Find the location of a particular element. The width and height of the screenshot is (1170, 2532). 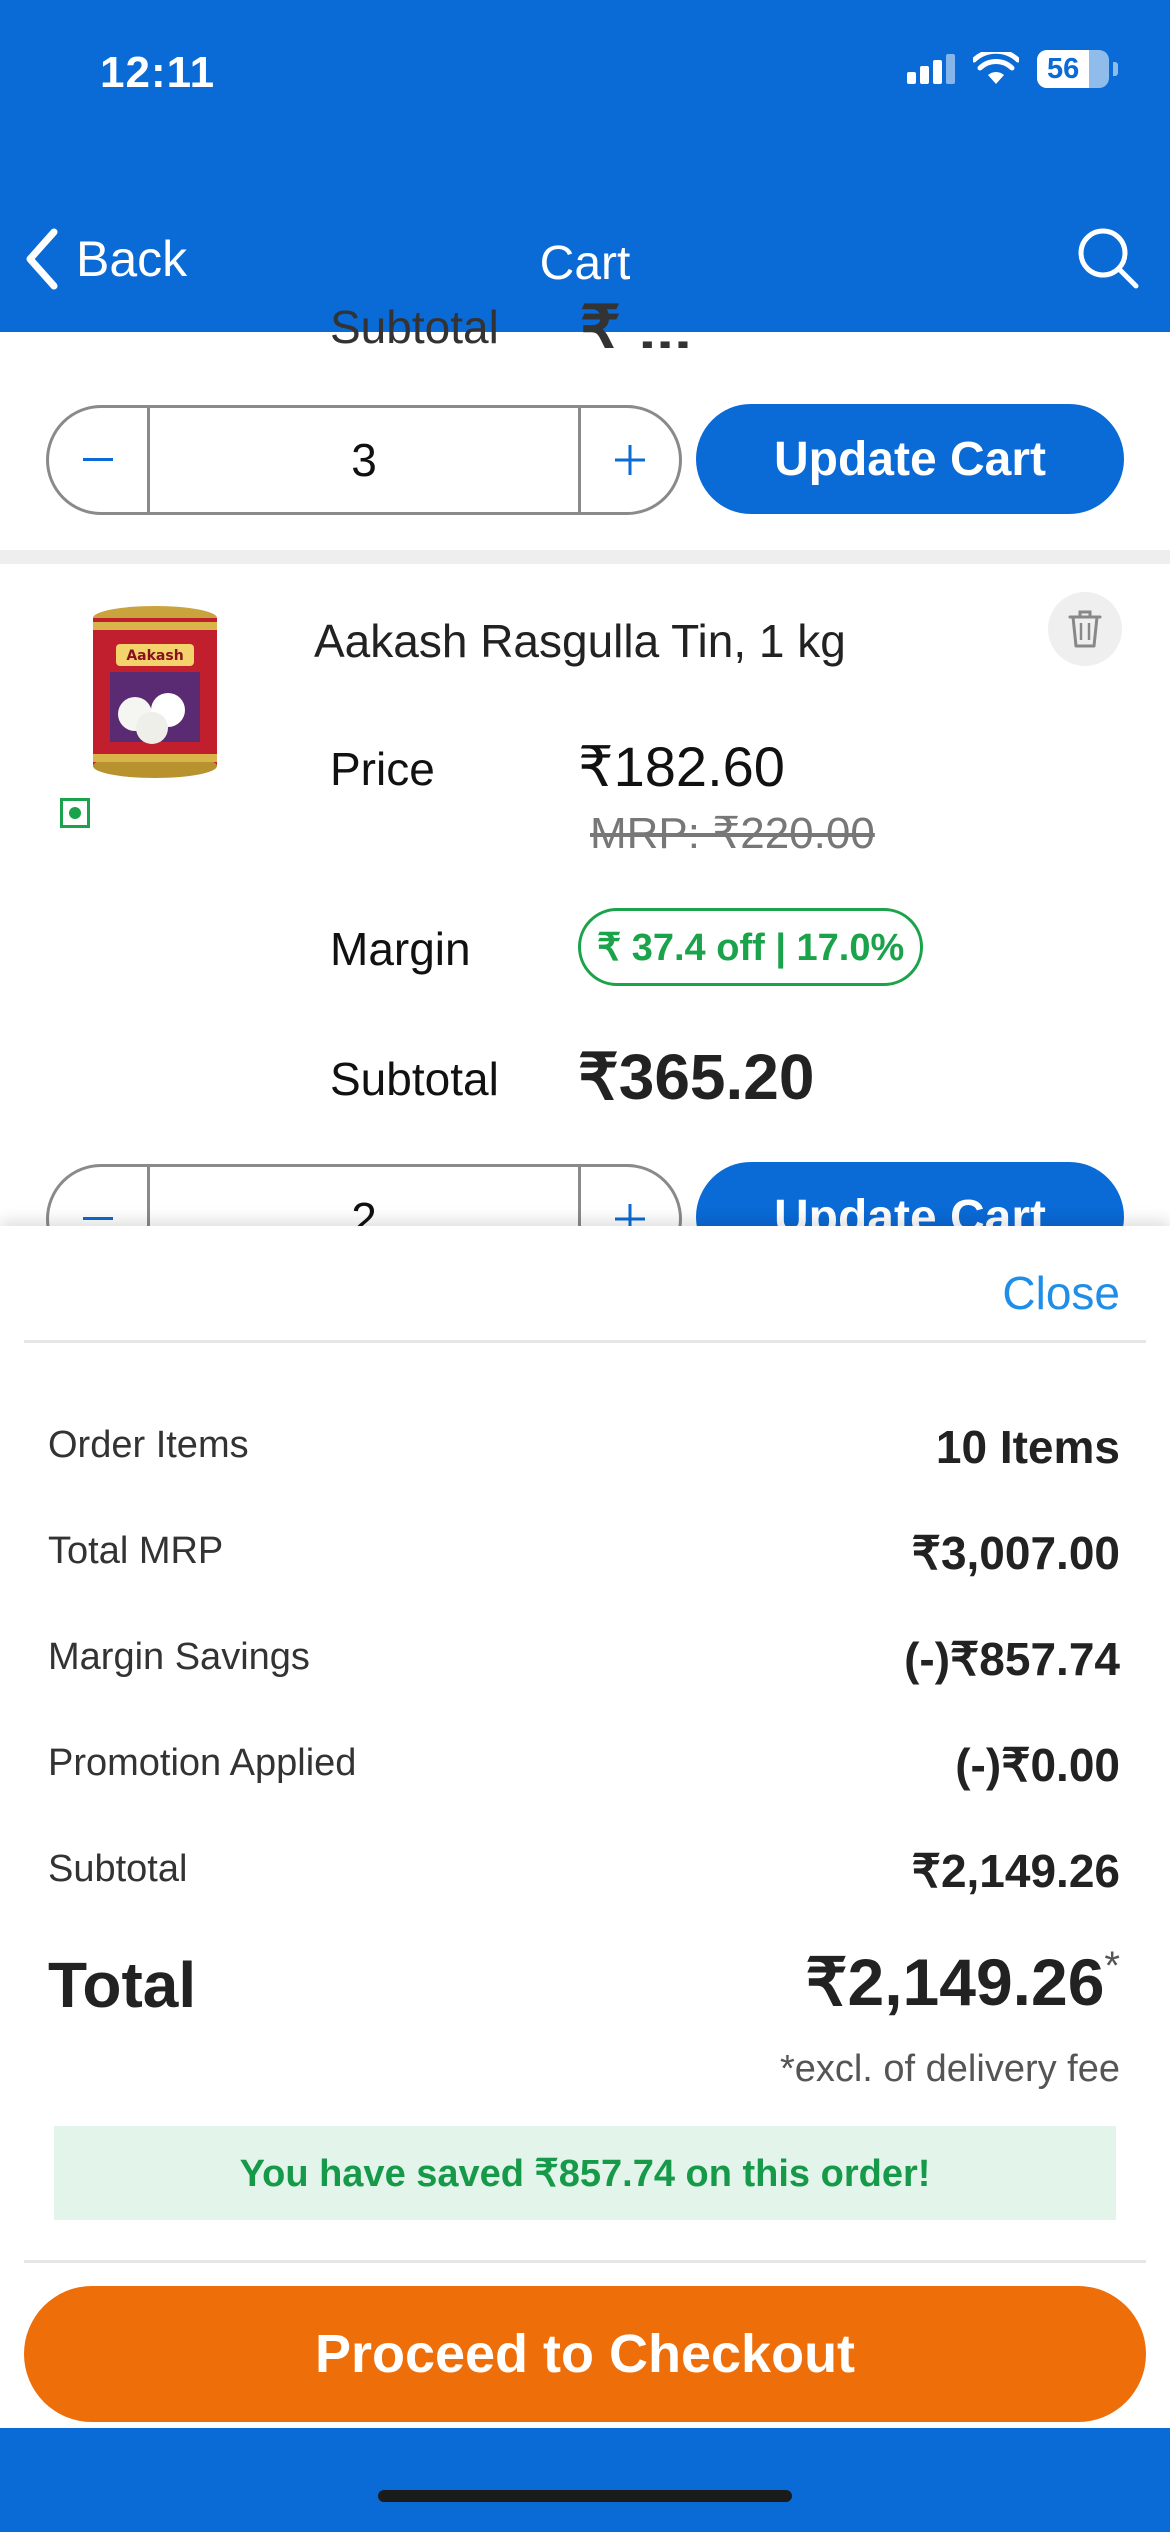

search-icon is located at coordinates (1108, 258).